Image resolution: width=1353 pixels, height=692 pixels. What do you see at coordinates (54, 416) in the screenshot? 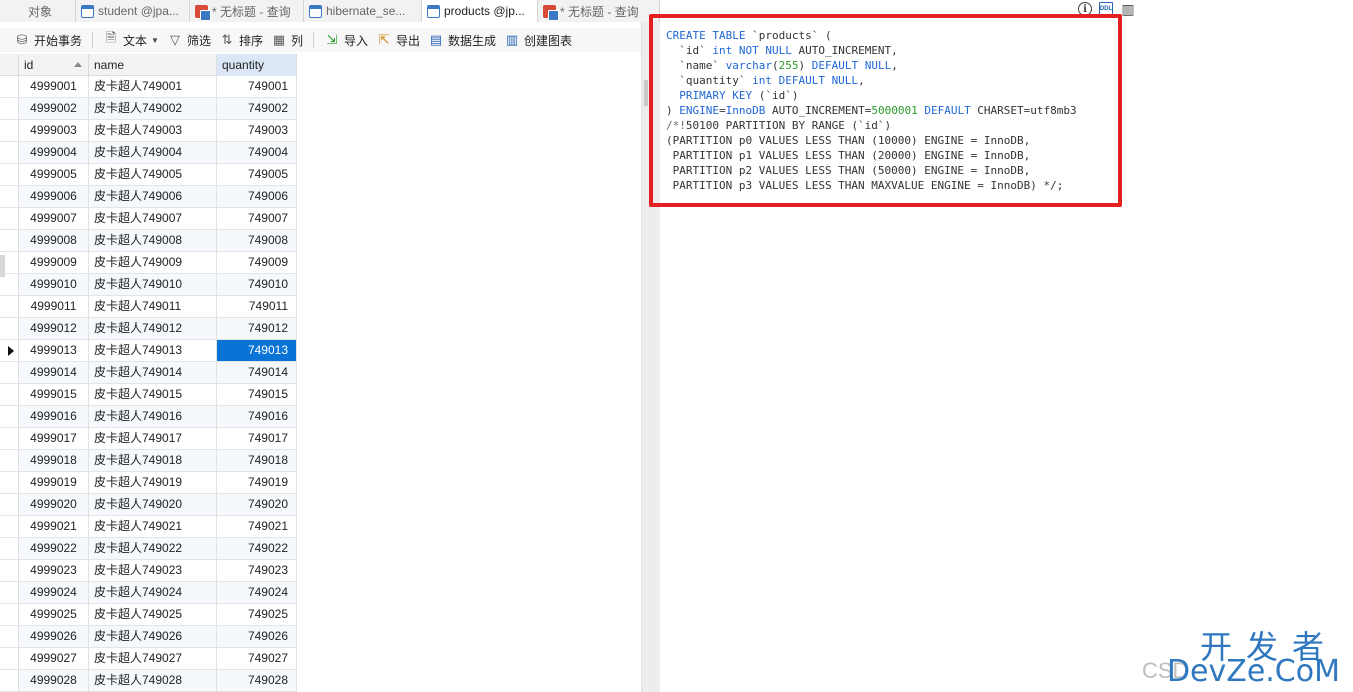
I see `cell-id: 4999016` at bounding box center [54, 416].